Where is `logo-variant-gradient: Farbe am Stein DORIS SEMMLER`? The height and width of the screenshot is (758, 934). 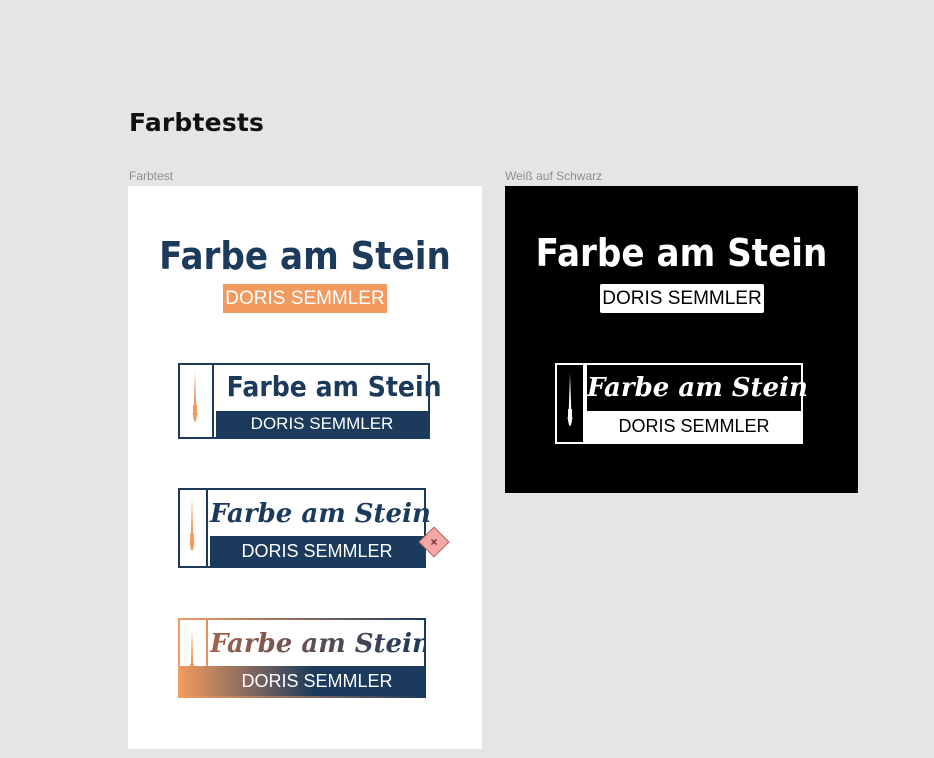
logo-variant-gradient: Farbe am Stein DORIS SEMMLER is located at coordinates (304, 658).